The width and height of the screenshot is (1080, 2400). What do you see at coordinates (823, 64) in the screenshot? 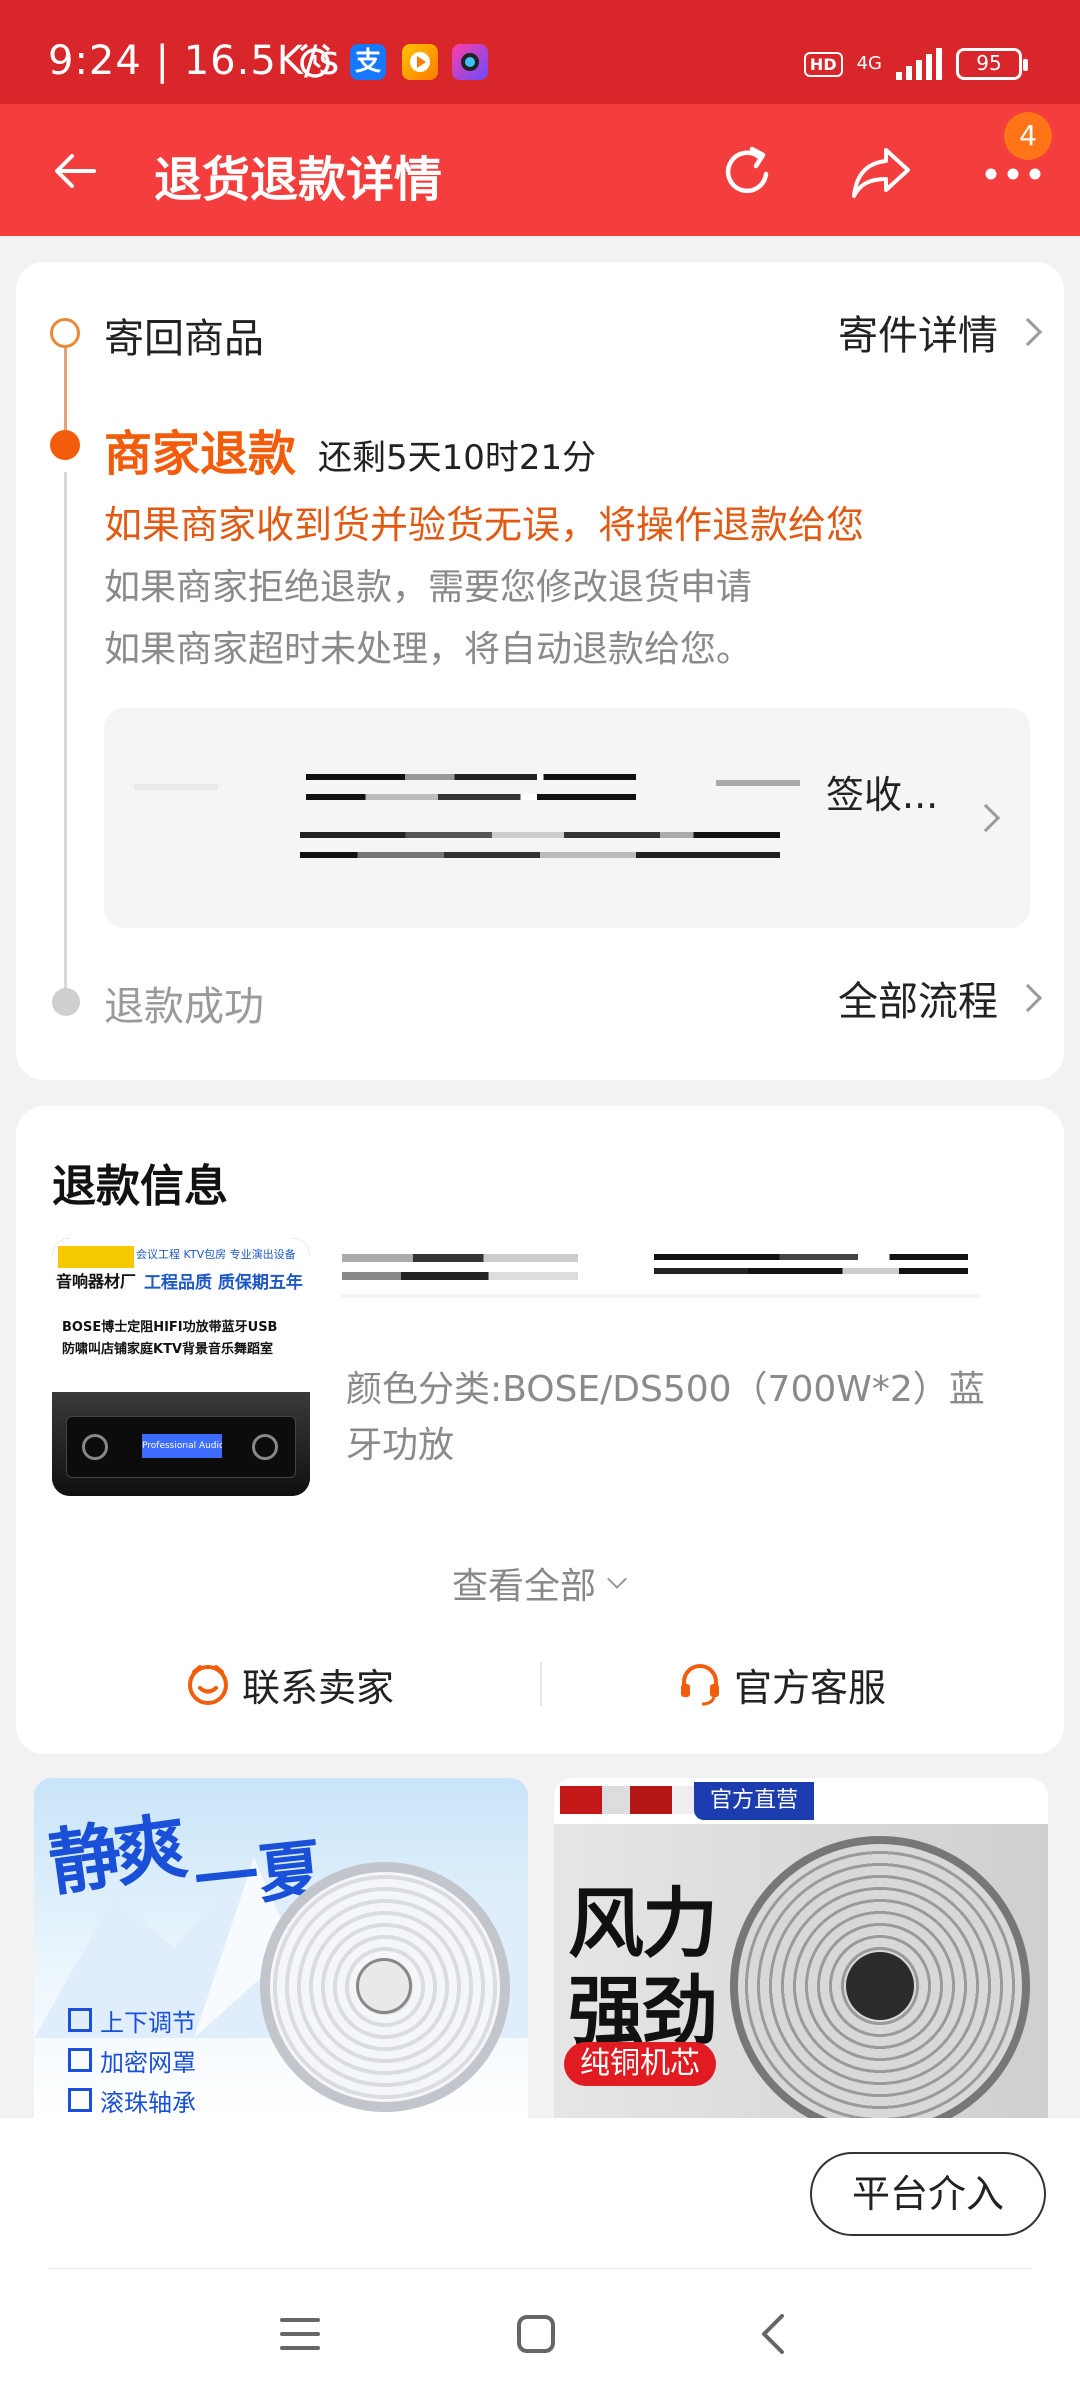
I see `hd-badge: HD` at bounding box center [823, 64].